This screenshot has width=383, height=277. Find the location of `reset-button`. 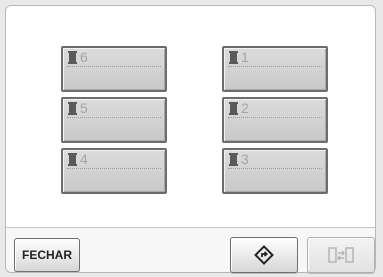

reset-button is located at coordinates (264, 255).